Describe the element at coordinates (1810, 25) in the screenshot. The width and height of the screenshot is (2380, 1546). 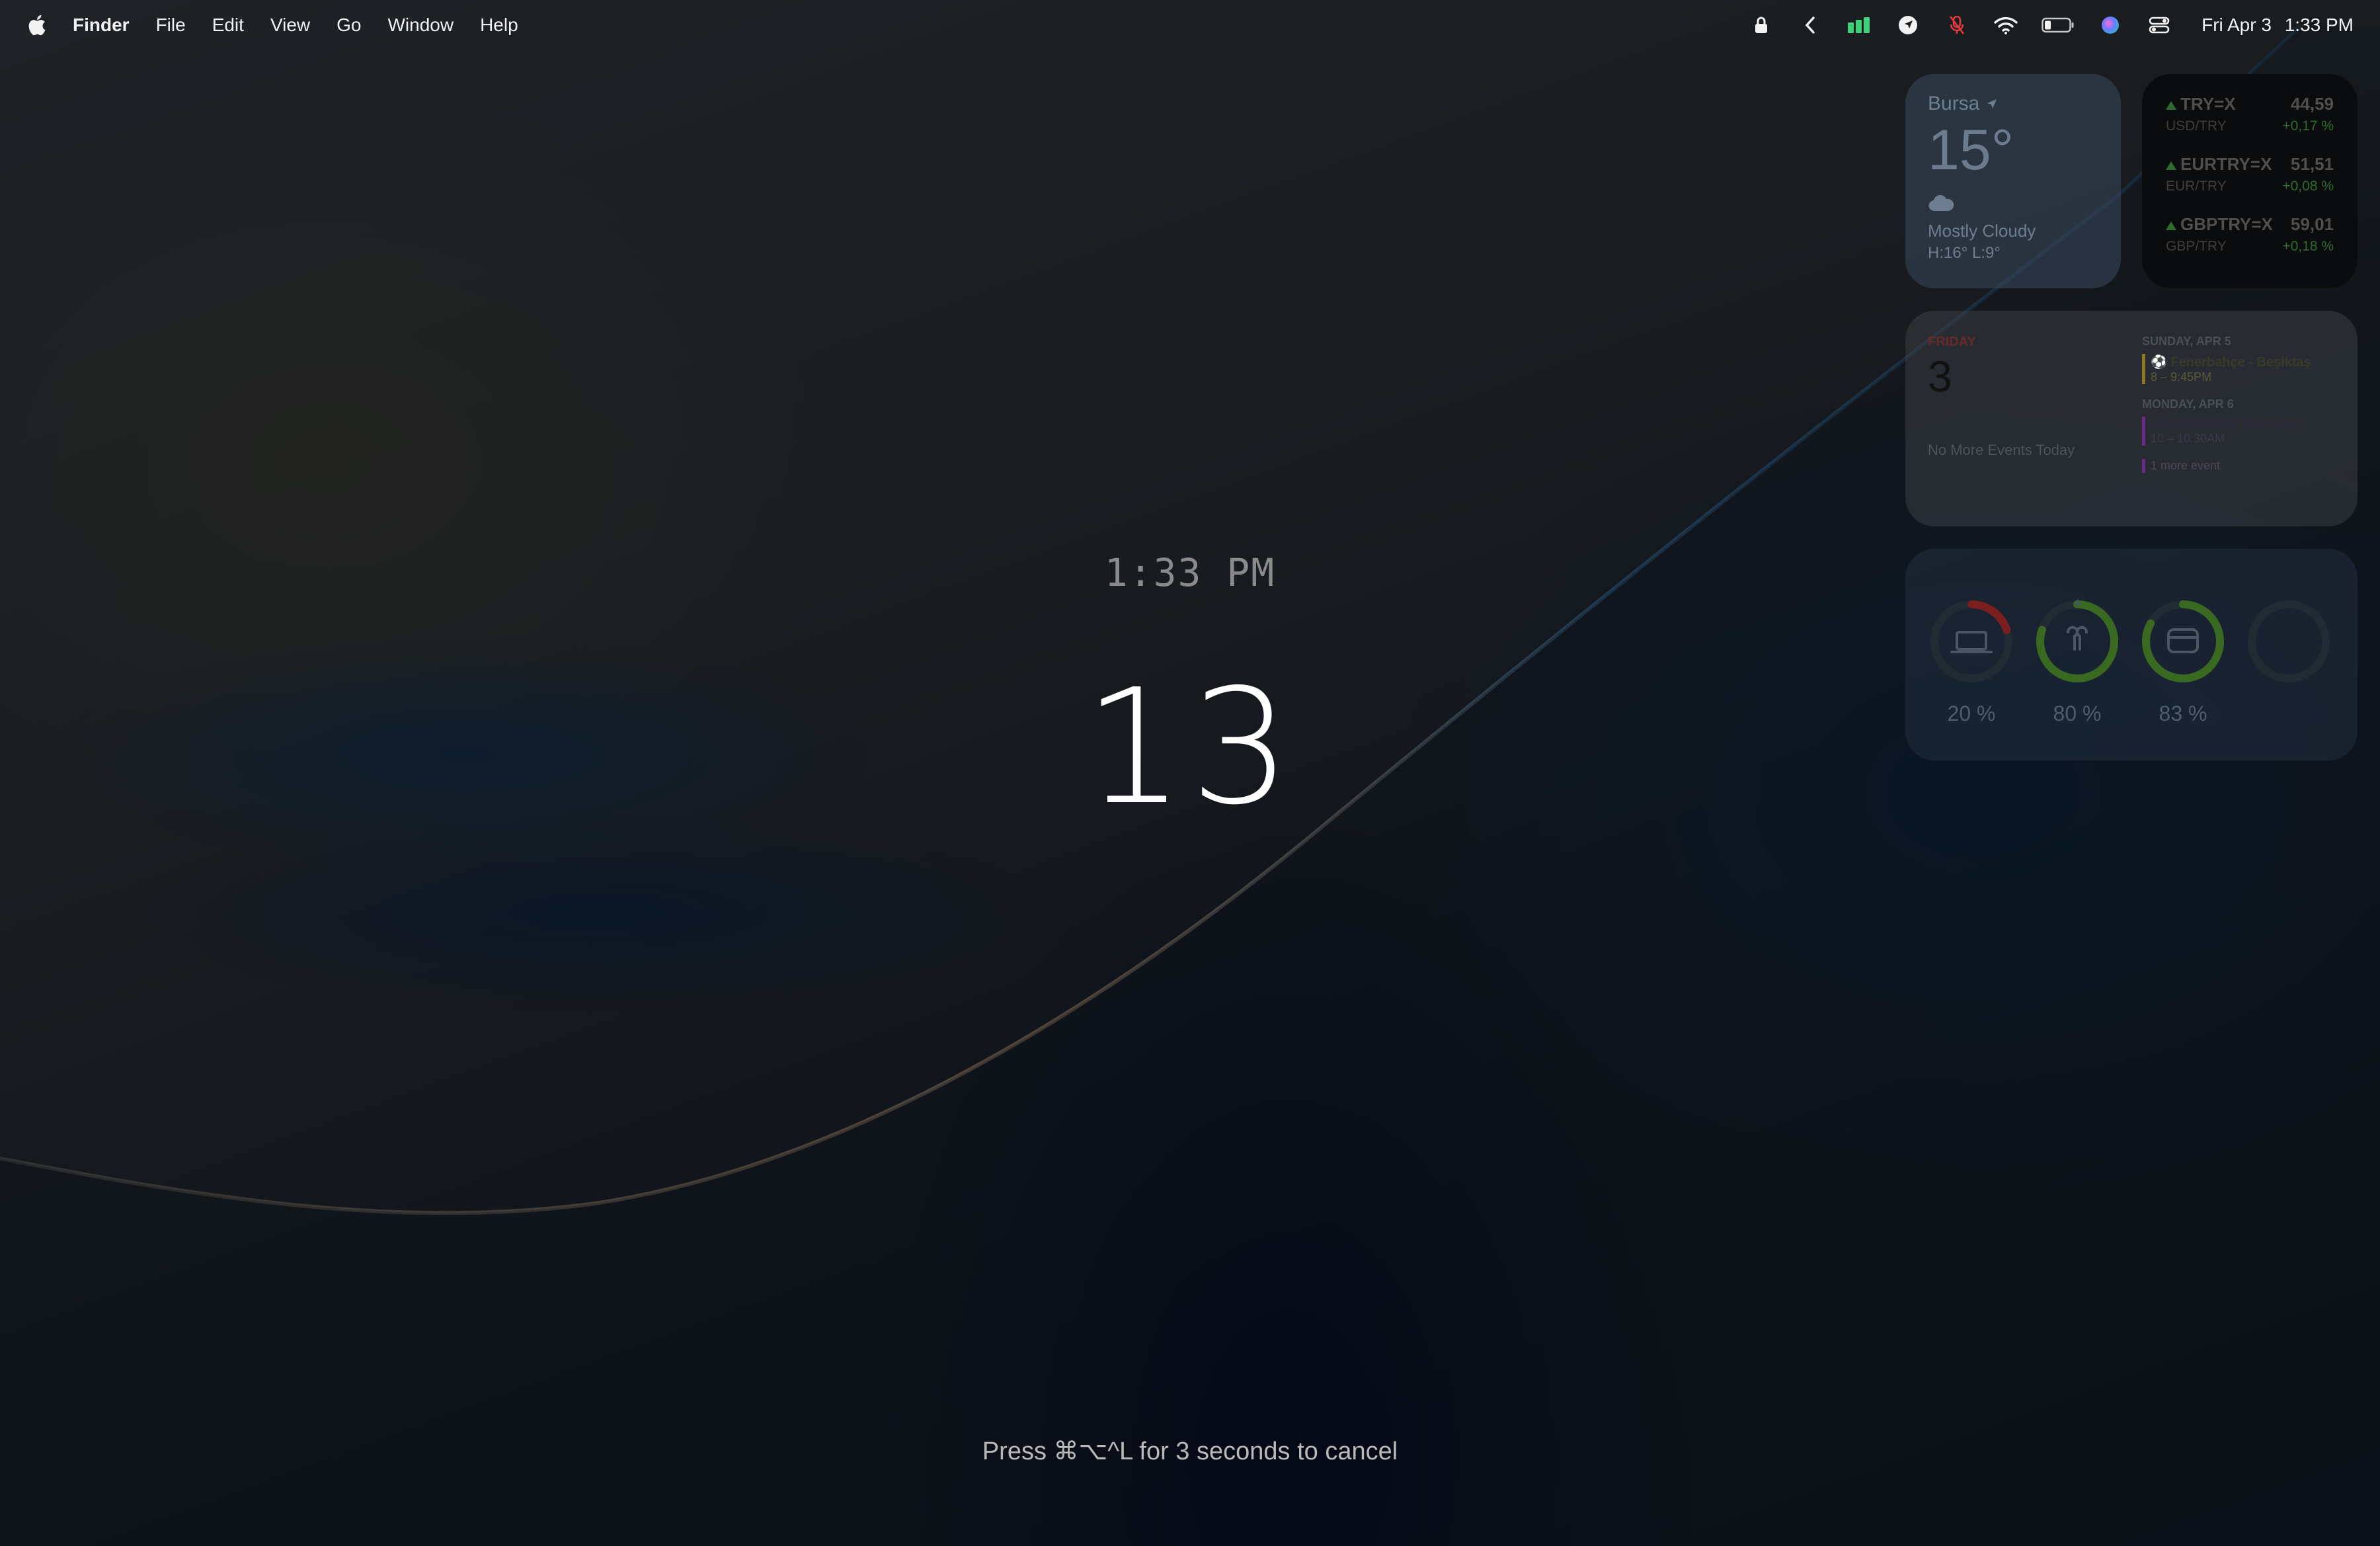
I see `chevron-left-icon` at that location.